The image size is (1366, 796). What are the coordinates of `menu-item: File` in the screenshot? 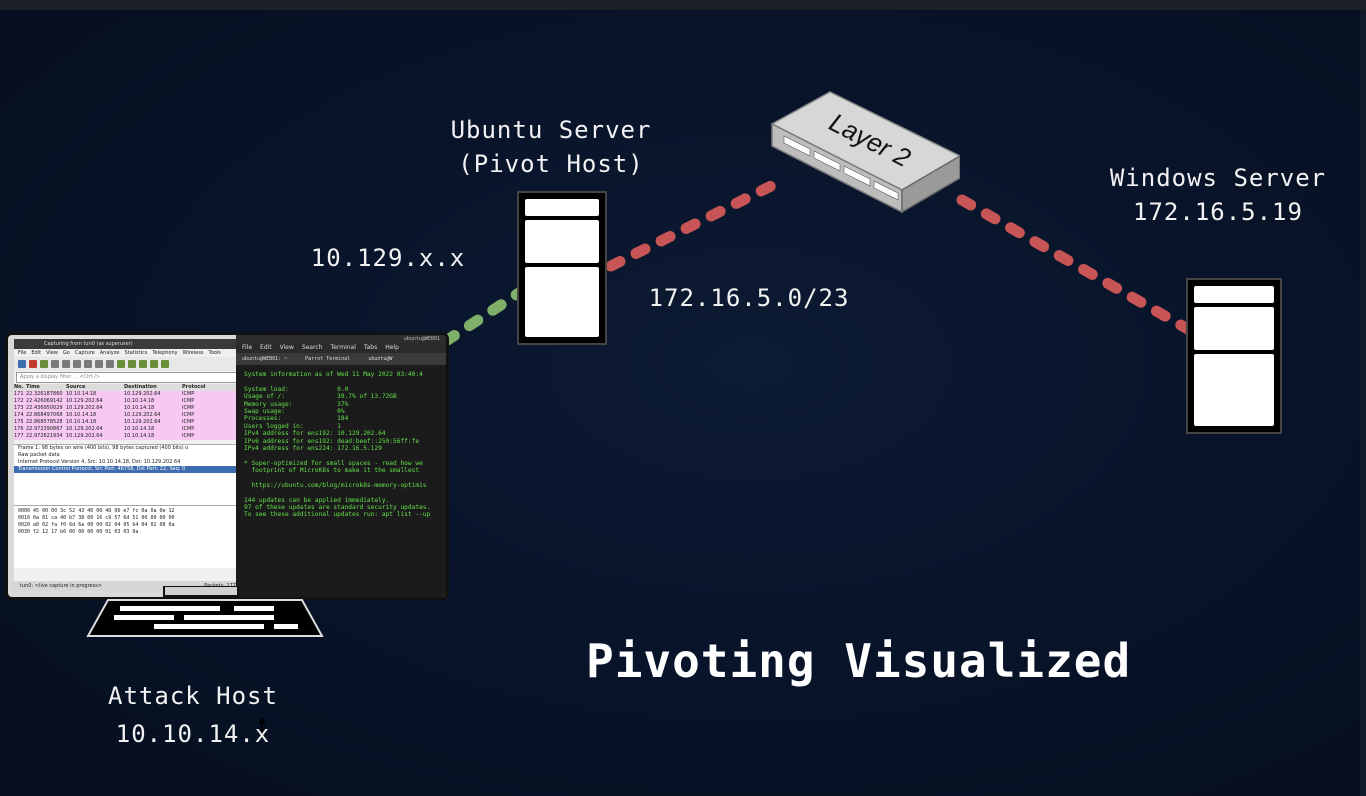 It's located at (22, 353).